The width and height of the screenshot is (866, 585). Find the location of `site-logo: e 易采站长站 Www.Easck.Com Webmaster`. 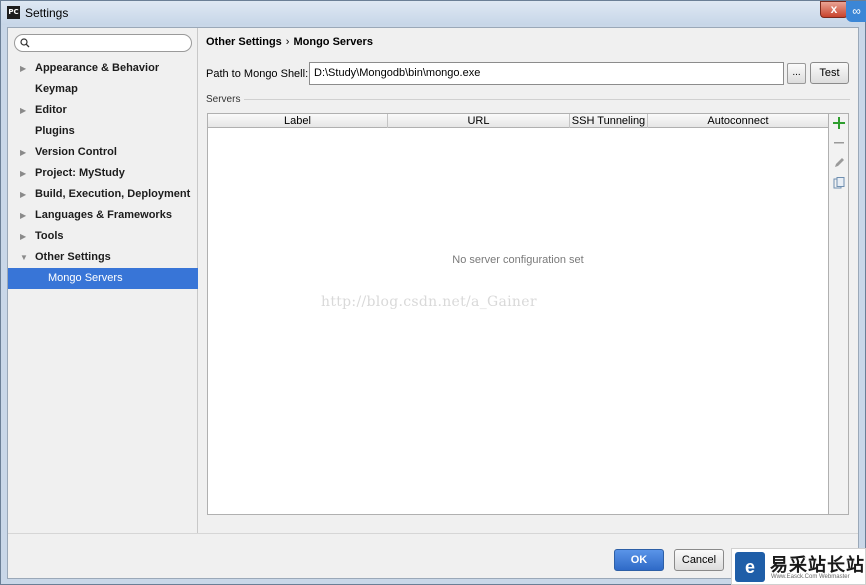

site-logo: e 易采站长站 Www.Easck.Com Webmaster is located at coordinates (798, 566).